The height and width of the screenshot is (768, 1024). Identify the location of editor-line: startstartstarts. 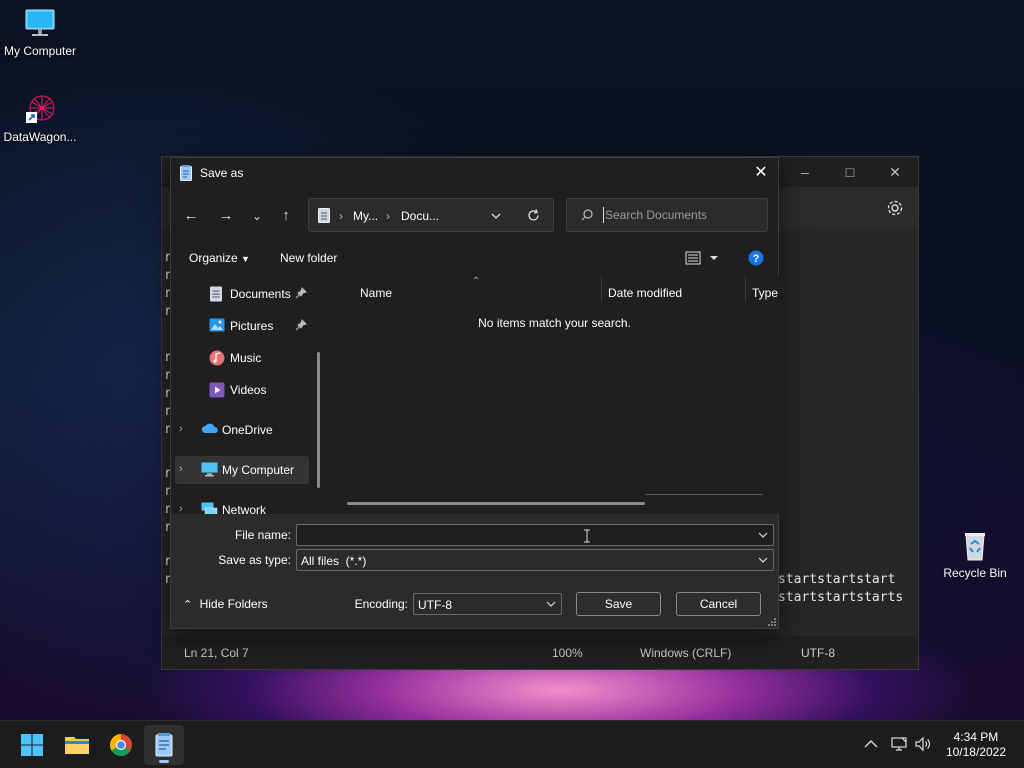
(841, 597).